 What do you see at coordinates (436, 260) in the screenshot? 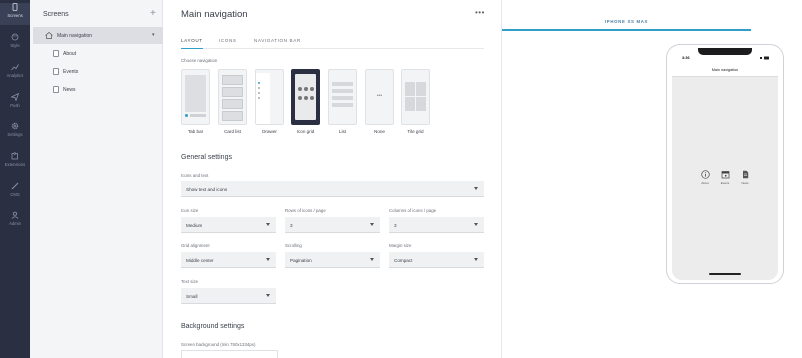
I see `margin-size-select: Compact` at bounding box center [436, 260].